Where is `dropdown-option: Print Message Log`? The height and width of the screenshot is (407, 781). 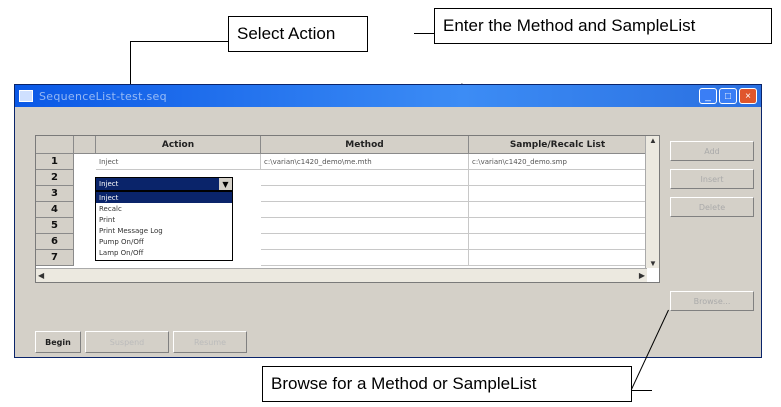 dropdown-option: Print Message Log is located at coordinates (164, 230).